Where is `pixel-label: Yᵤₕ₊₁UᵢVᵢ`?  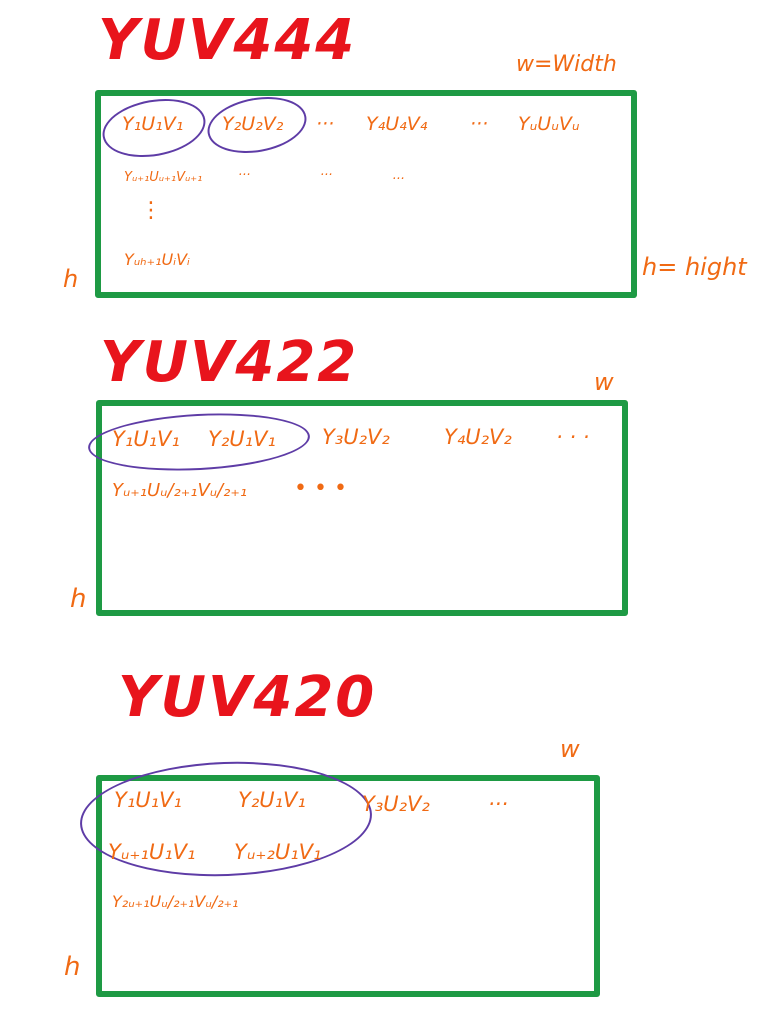 pixel-label: Yᵤₕ₊₁UᵢVᵢ is located at coordinates (157, 259).